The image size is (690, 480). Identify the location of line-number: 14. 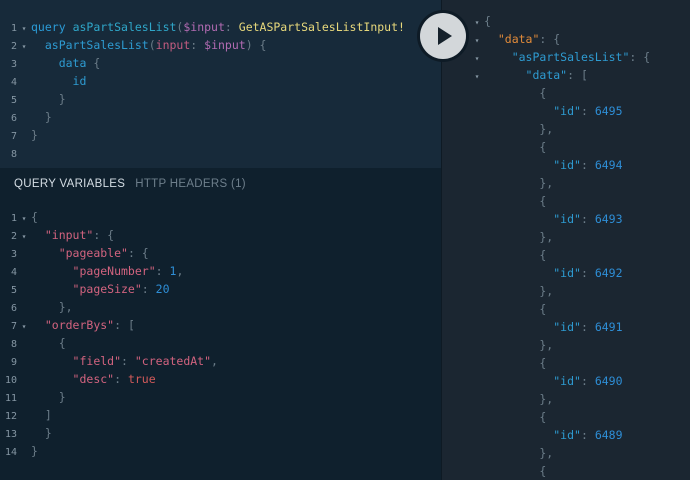
(10, 452).